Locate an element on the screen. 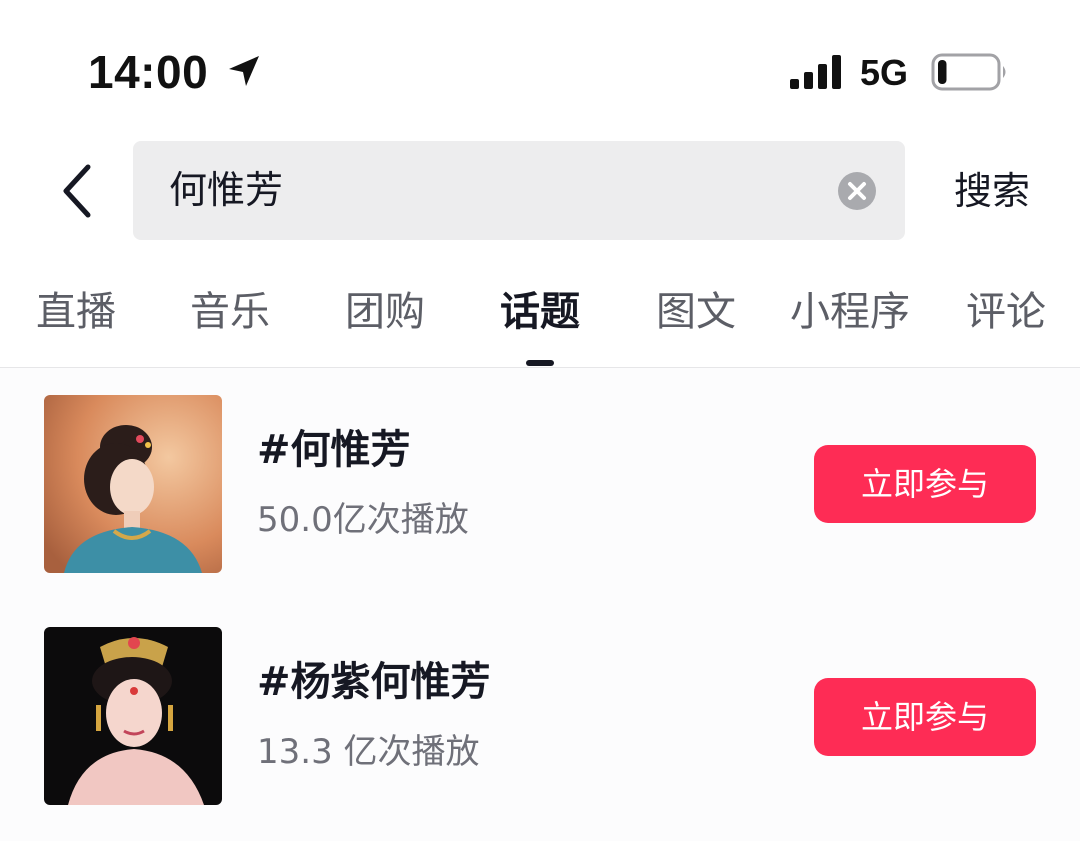 Image resolution: width=1080 pixels, height=841 pixels. search-box is located at coordinates (519, 190).